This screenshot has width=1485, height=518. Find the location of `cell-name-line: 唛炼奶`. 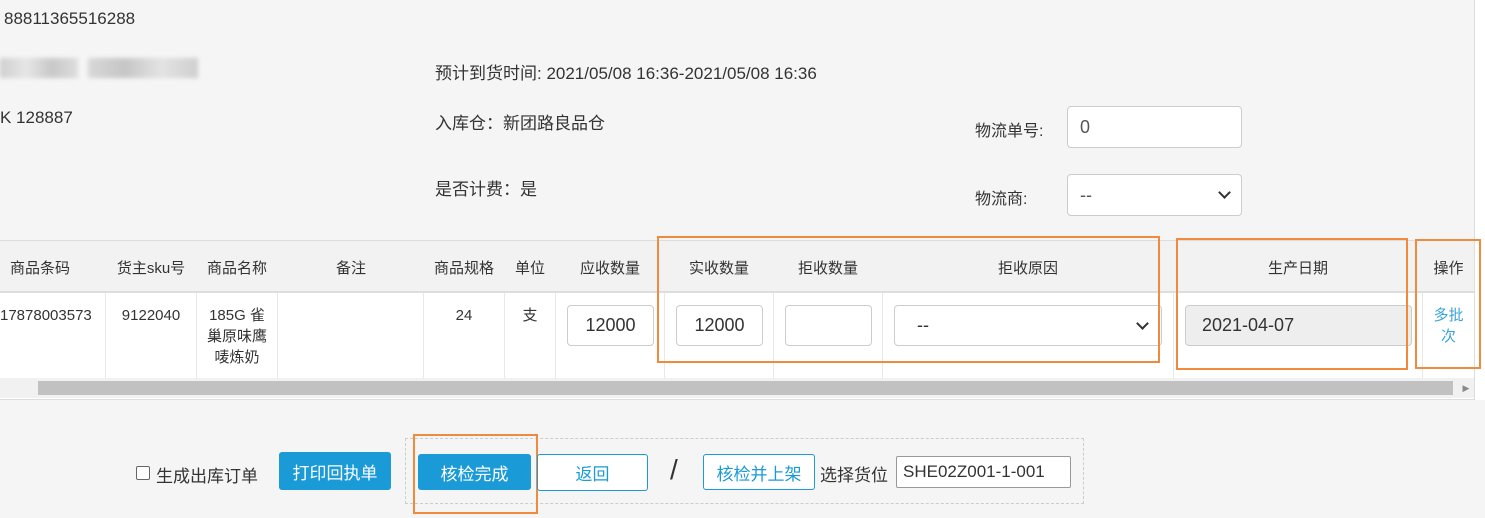

cell-name-line: 唛炼奶 is located at coordinates (237, 357).